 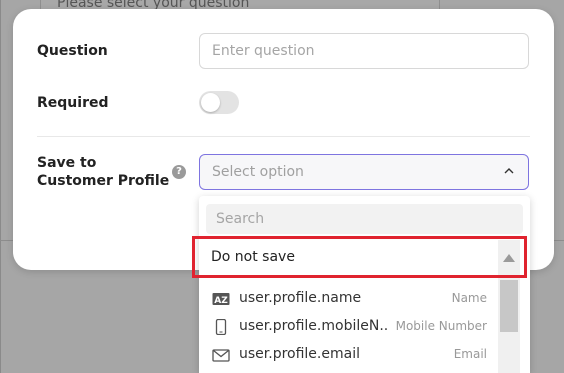 I want to click on save-to-profile-select: Select option, so click(x=364, y=172).